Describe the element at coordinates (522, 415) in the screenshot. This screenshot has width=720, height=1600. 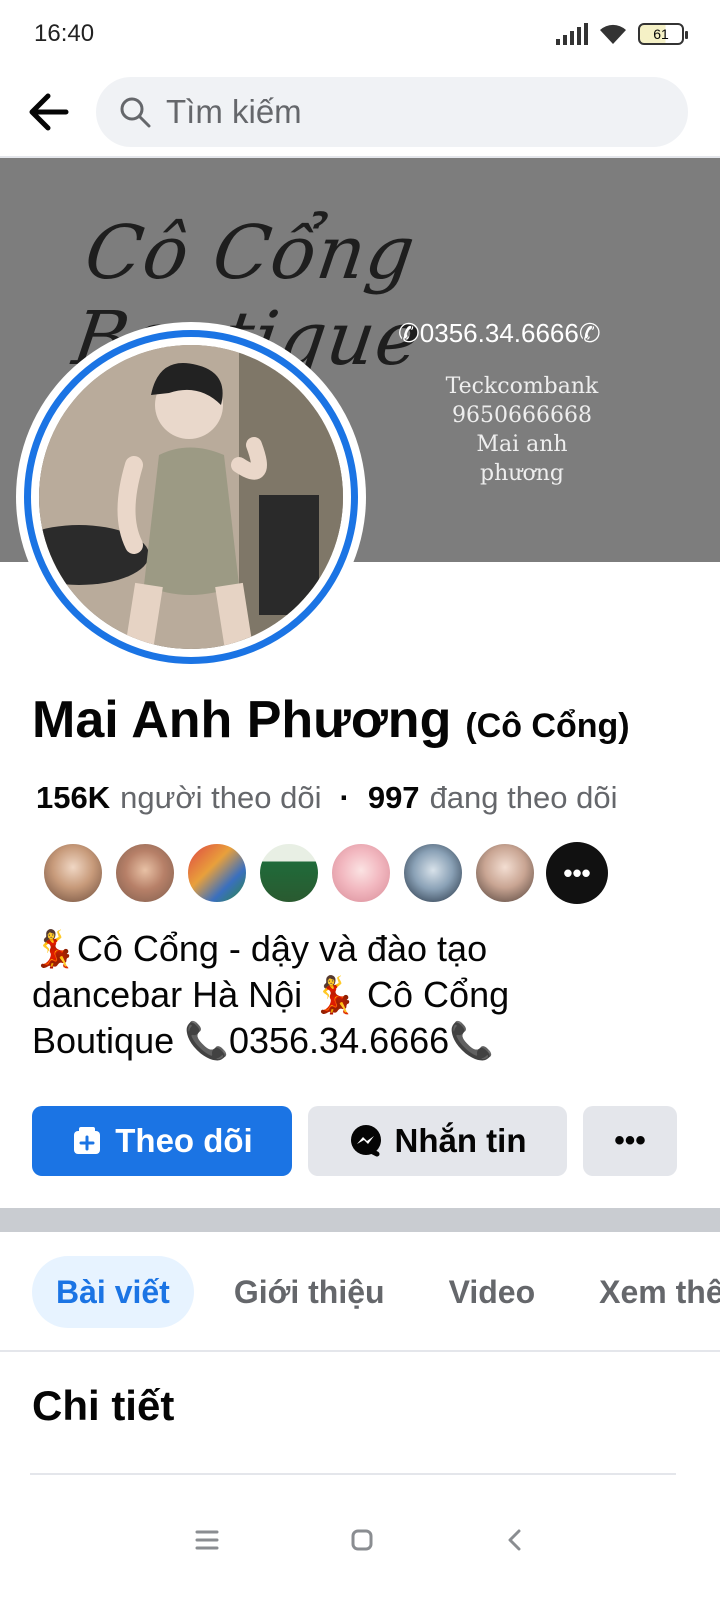
I see `cover-bank-number: 9650666668` at that location.